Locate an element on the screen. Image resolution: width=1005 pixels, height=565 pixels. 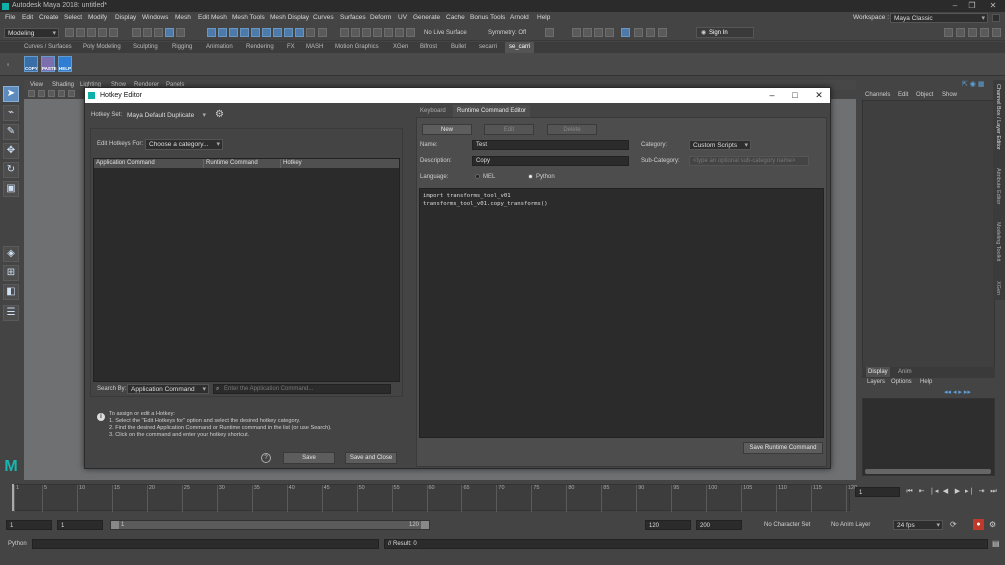
shelf-tab-animation: Animation is located at coordinates (219, 47).